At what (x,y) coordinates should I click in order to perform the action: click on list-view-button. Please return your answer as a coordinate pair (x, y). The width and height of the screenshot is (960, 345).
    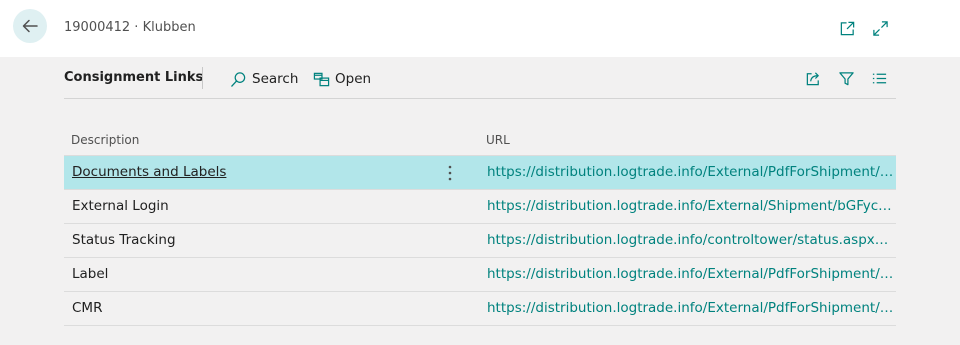
    Looking at the image, I should click on (879, 78).